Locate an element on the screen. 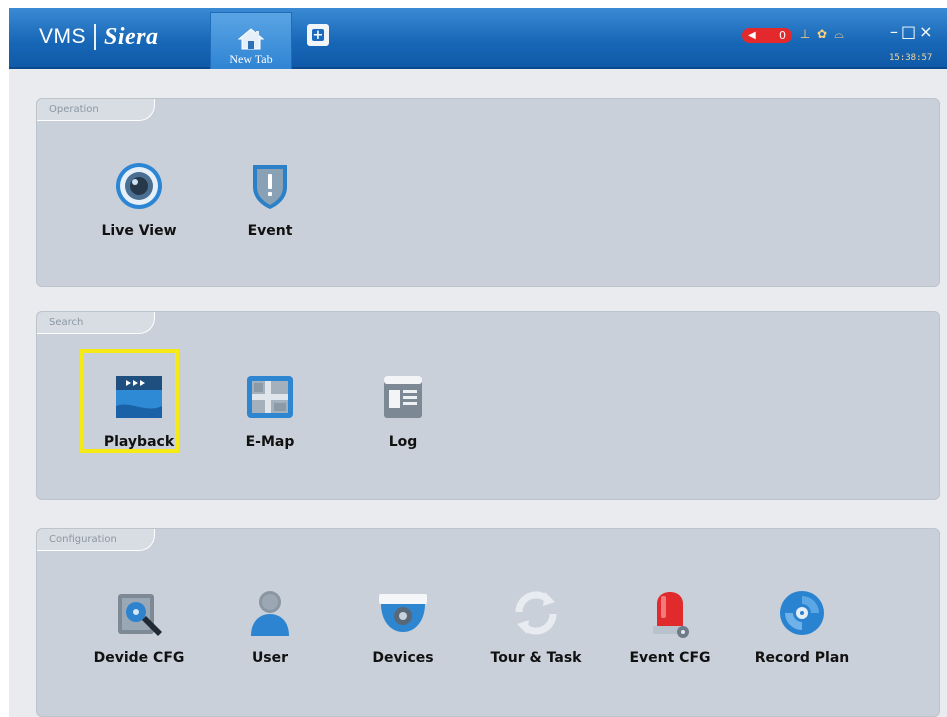 The width and height of the screenshot is (947, 717). map-icon is located at coordinates (270, 397).